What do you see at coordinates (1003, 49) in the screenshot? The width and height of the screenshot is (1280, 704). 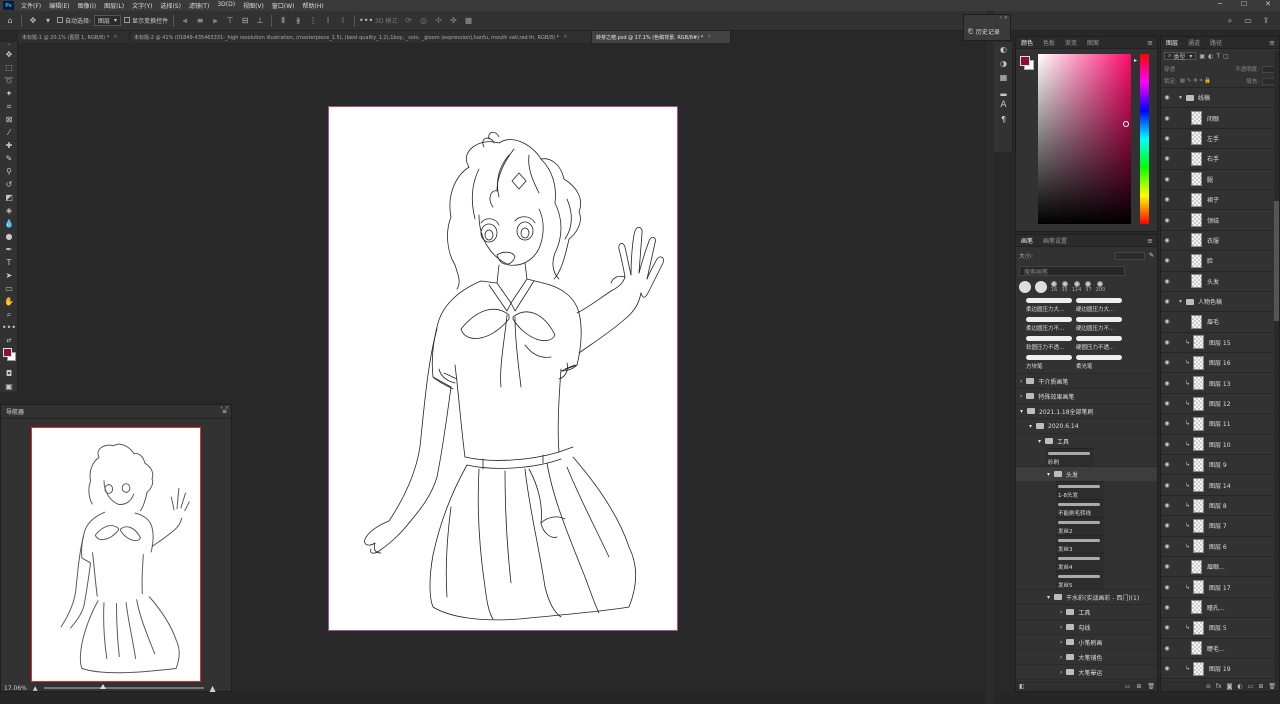 I see `color-wheel-icon: ◐` at bounding box center [1003, 49].